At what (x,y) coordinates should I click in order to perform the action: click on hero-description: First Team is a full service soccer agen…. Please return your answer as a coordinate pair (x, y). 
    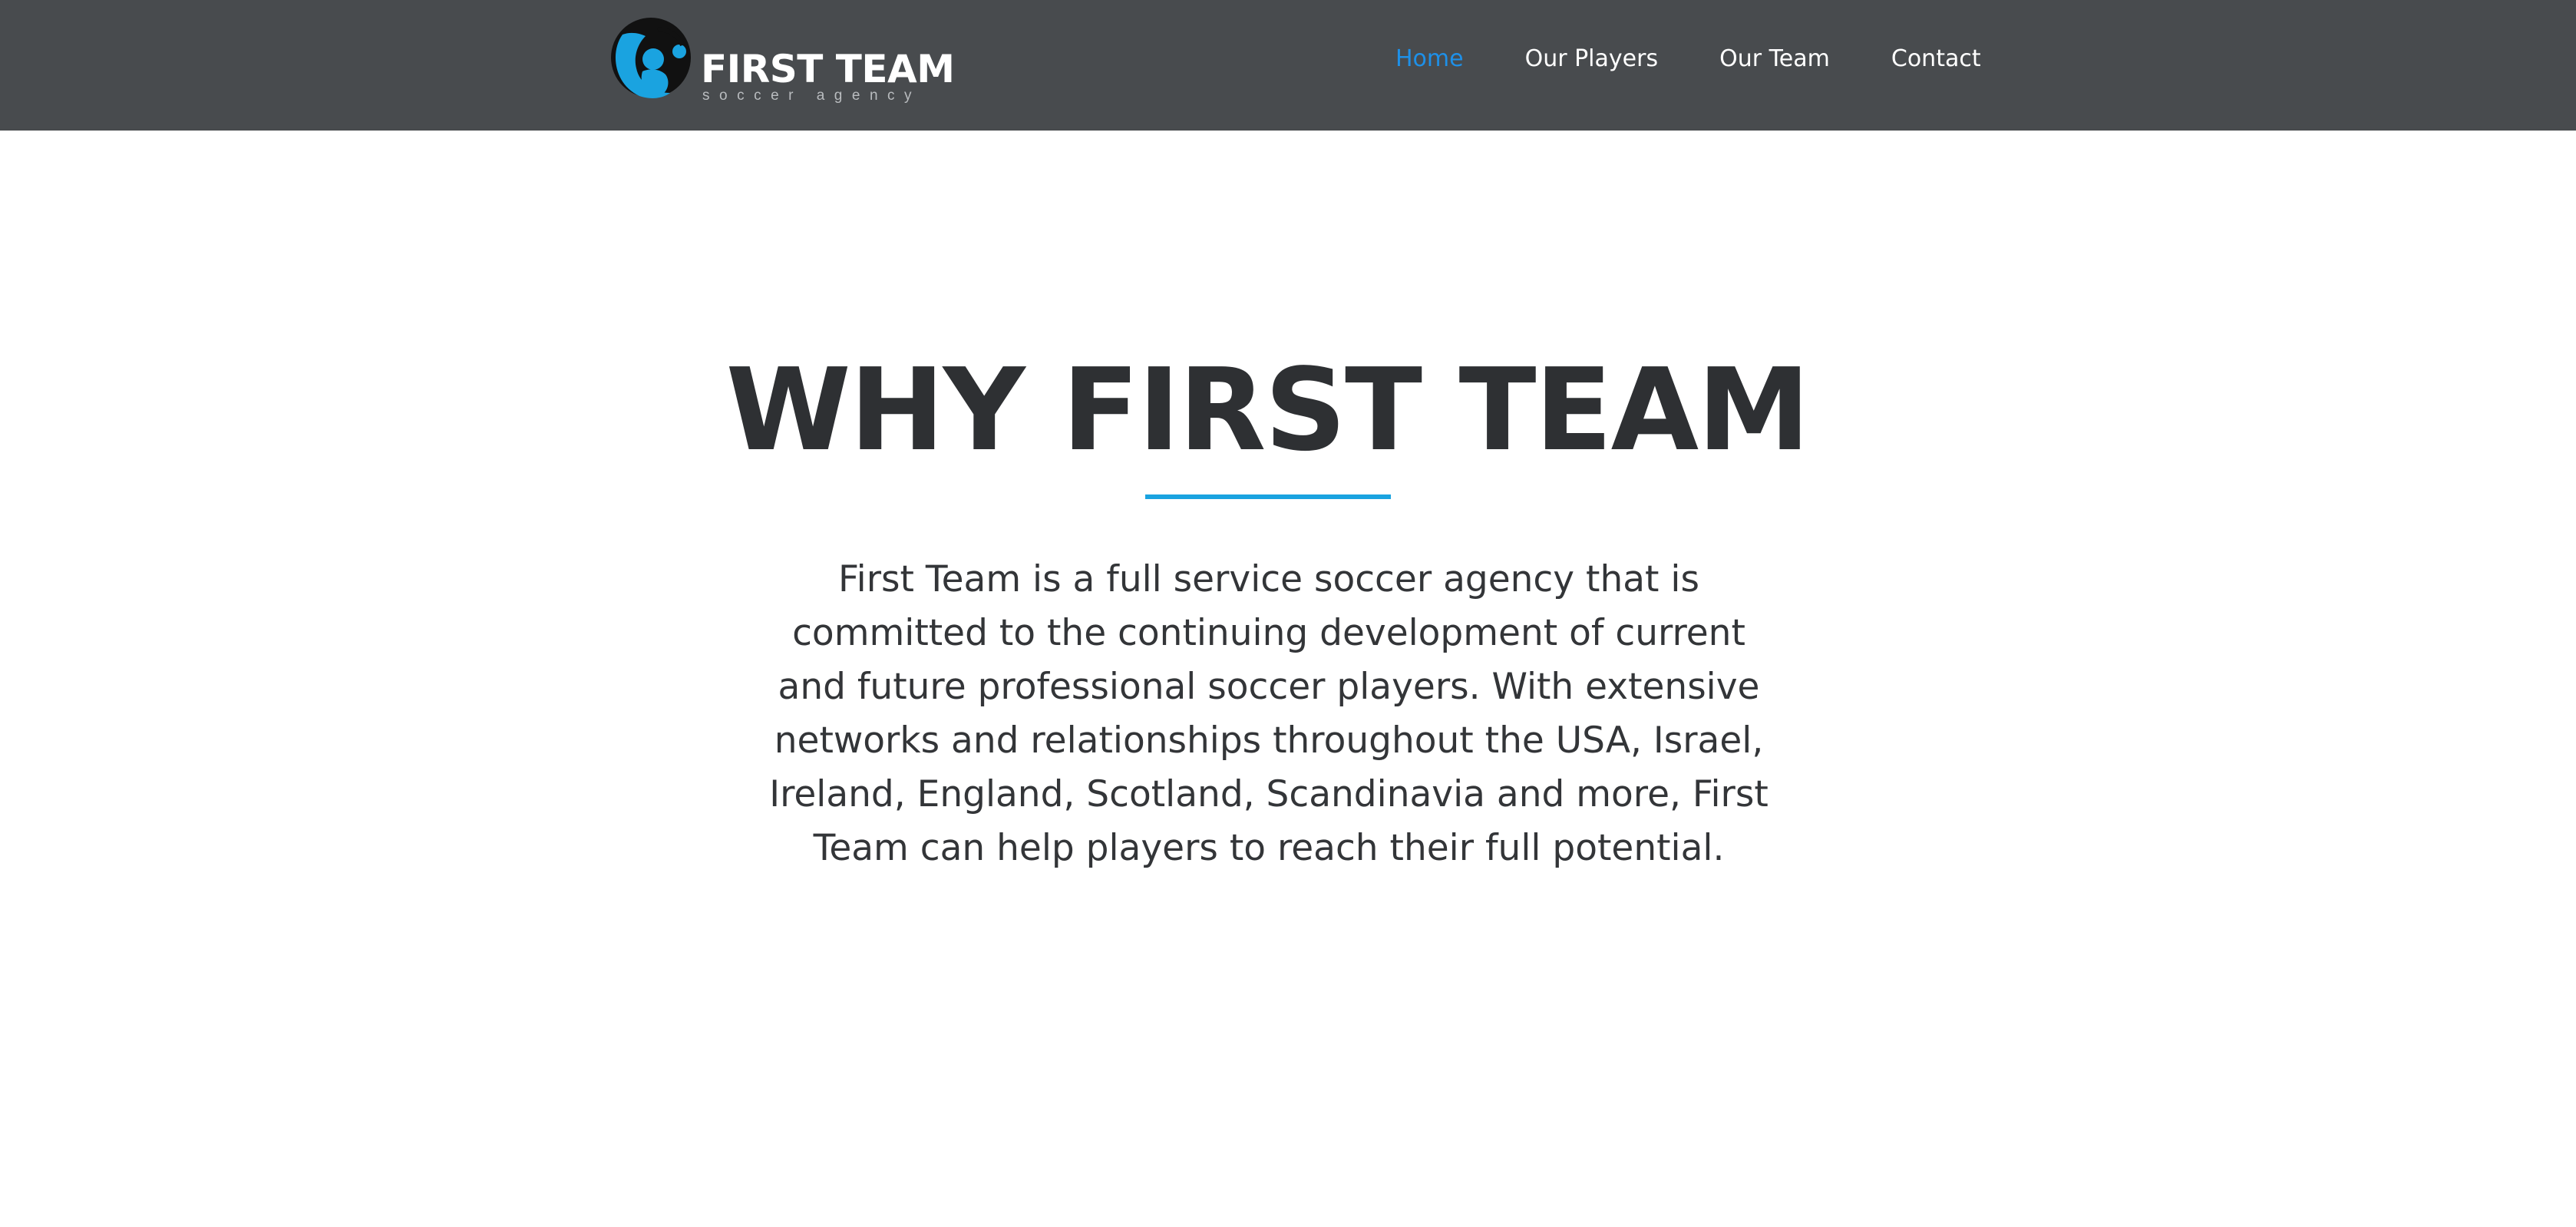
    Looking at the image, I should click on (1269, 714).